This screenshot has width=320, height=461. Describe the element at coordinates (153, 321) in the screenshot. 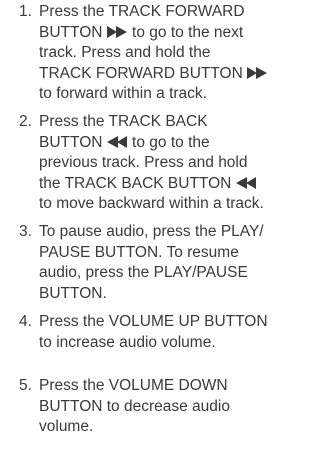

I see `step-line: Press the VOLUME UP BUTTON` at that location.